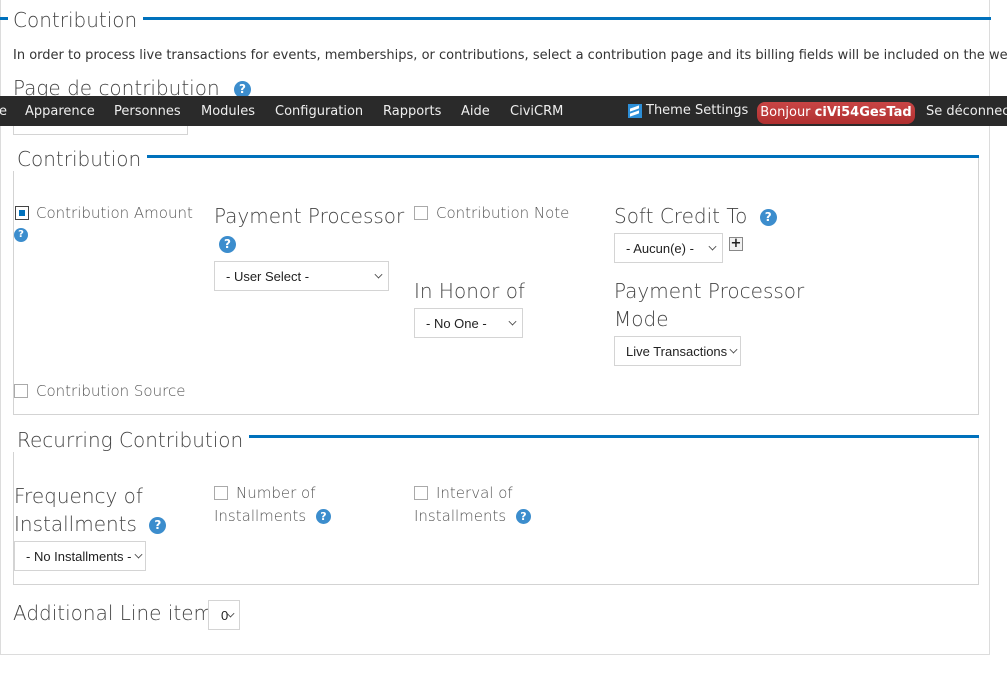  What do you see at coordinates (78, 496) in the screenshot?
I see `frequency-label-line1: Frequency of` at bounding box center [78, 496].